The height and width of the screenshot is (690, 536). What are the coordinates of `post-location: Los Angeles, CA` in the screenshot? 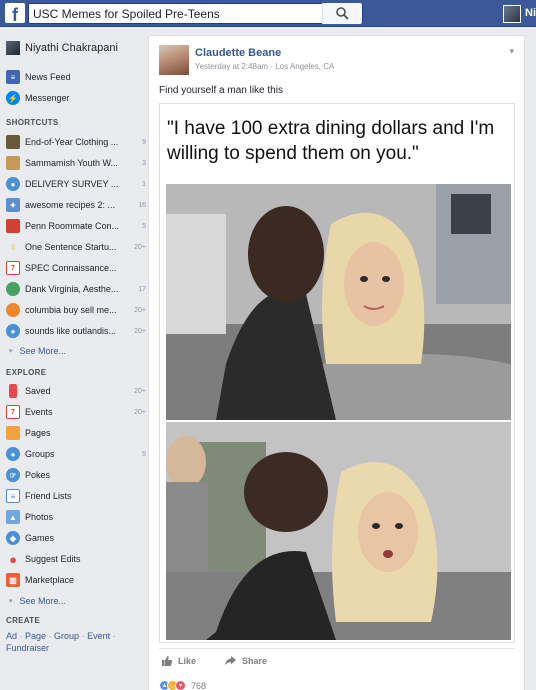 It's located at (304, 66).